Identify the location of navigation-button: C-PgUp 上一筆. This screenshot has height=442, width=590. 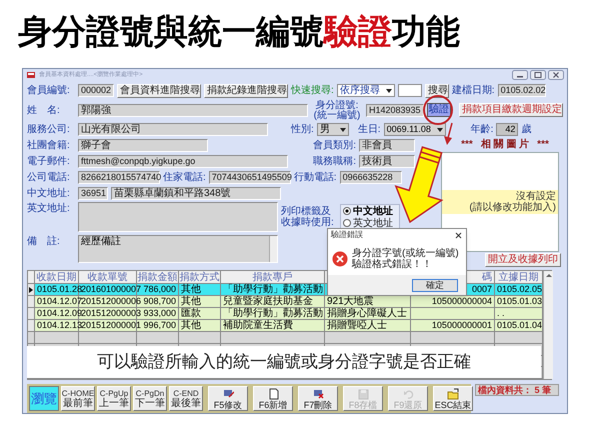
(114, 398).